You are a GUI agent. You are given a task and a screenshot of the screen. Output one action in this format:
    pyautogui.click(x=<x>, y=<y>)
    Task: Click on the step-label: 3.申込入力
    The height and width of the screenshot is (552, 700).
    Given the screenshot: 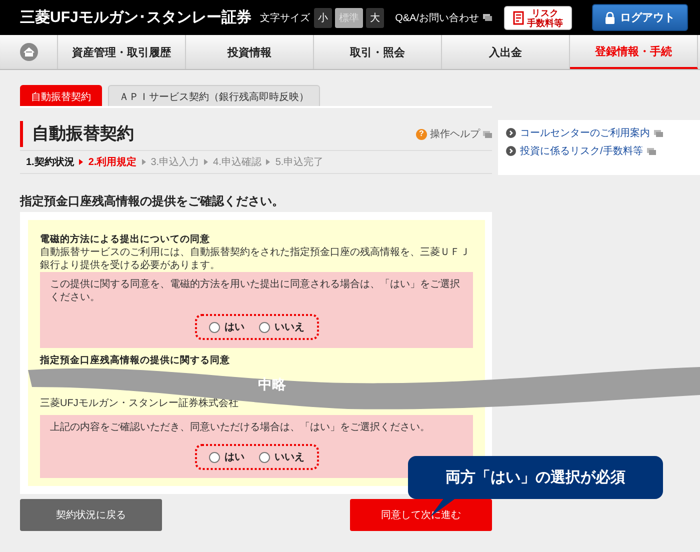 What is the action you would take?
    pyautogui.click(x=175, y=162)
    